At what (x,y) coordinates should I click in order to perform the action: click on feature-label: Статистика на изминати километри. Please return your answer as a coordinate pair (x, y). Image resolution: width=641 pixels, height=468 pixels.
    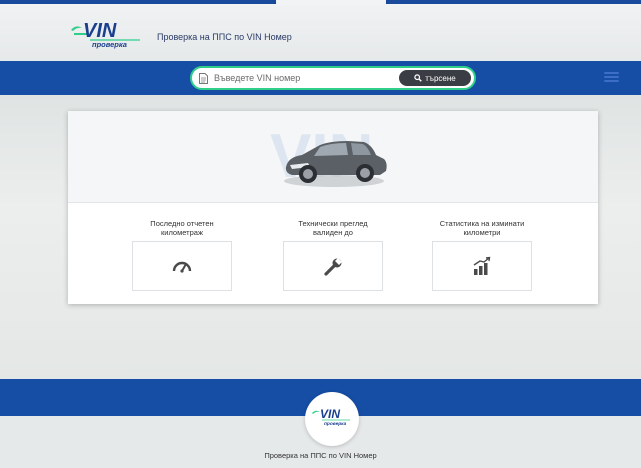
    Looking at the image, I should click on (482, 228).